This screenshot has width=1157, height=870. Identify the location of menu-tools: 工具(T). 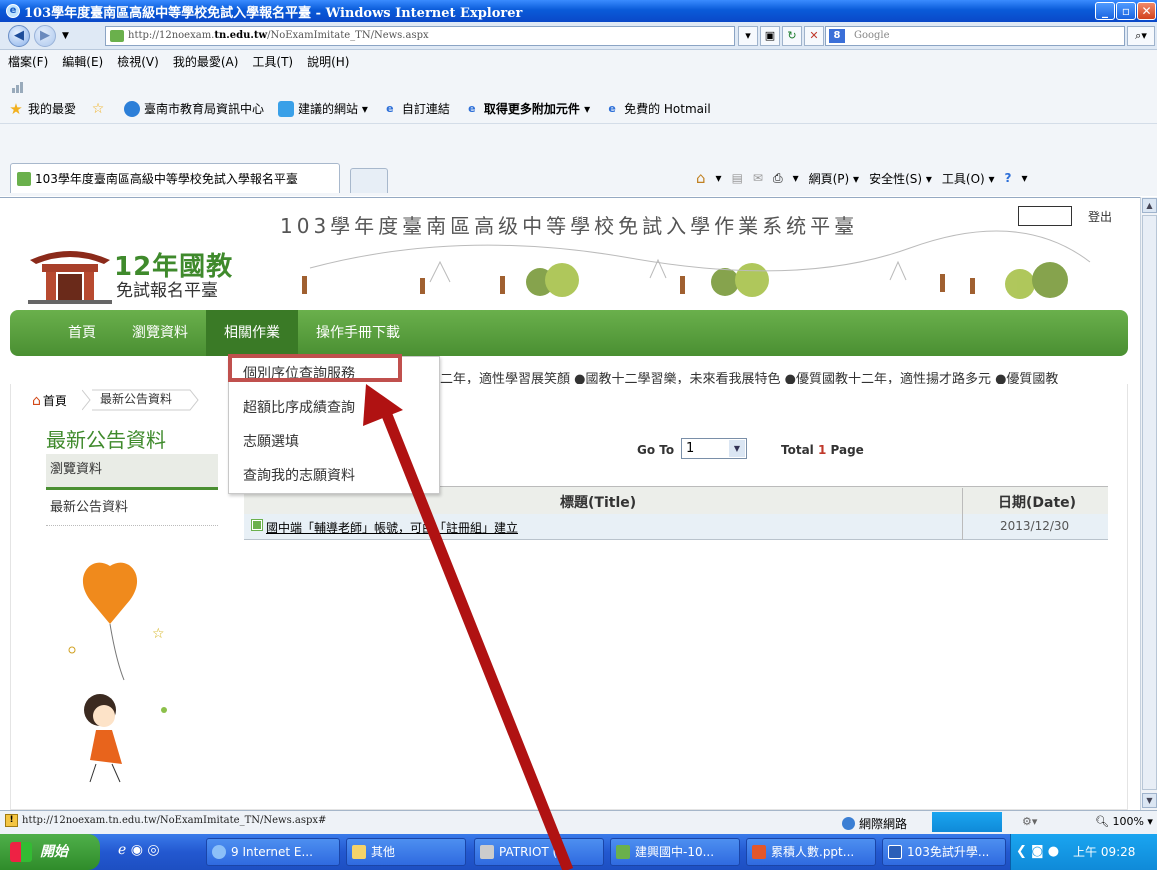
(272, 61).